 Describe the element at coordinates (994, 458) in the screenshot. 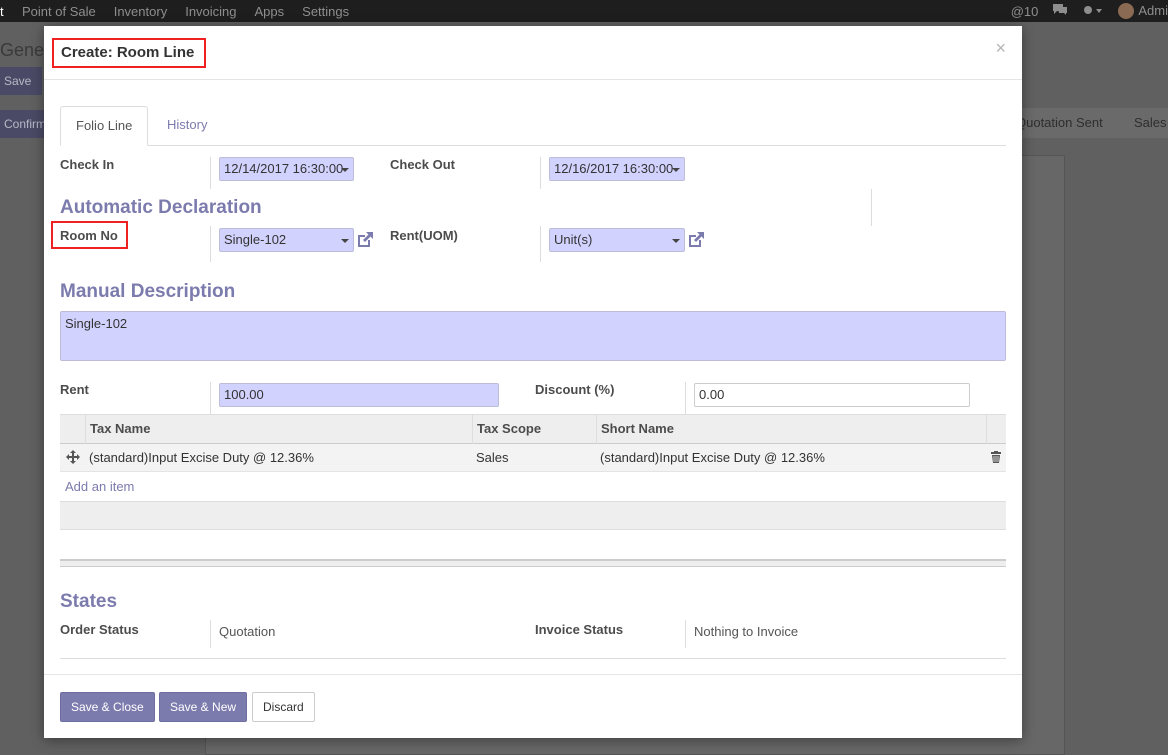

I see `trash-icon` at that location.